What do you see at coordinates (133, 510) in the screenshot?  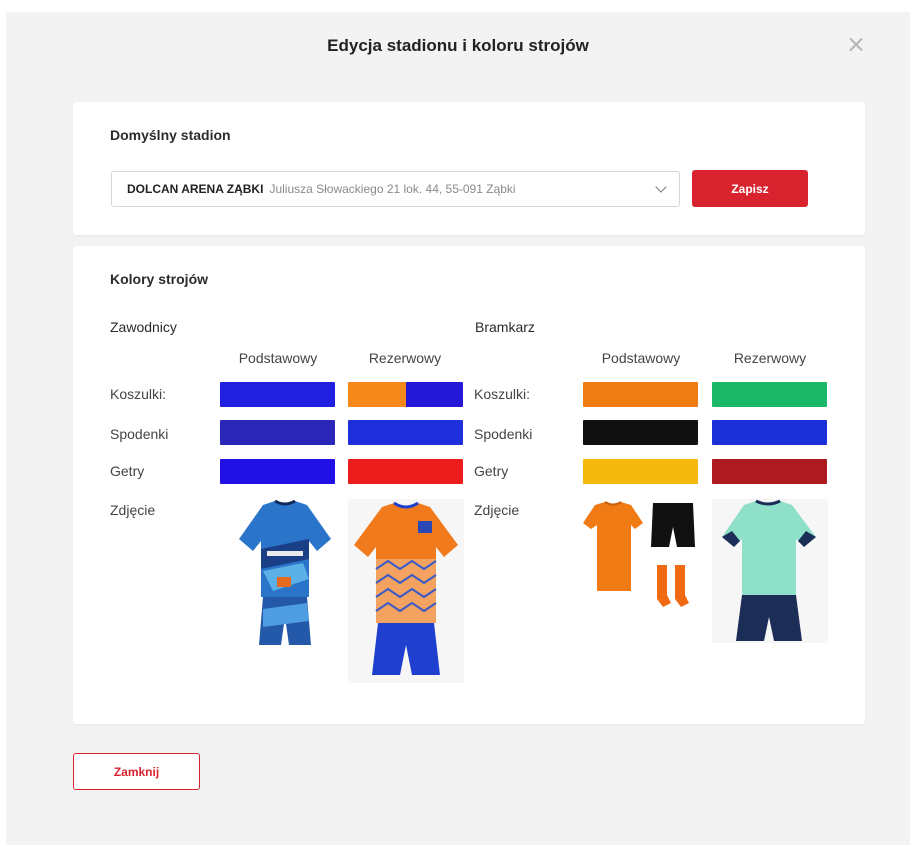 I see `players-photo-label: Zdjęcie` at bounding box center [133, 510].